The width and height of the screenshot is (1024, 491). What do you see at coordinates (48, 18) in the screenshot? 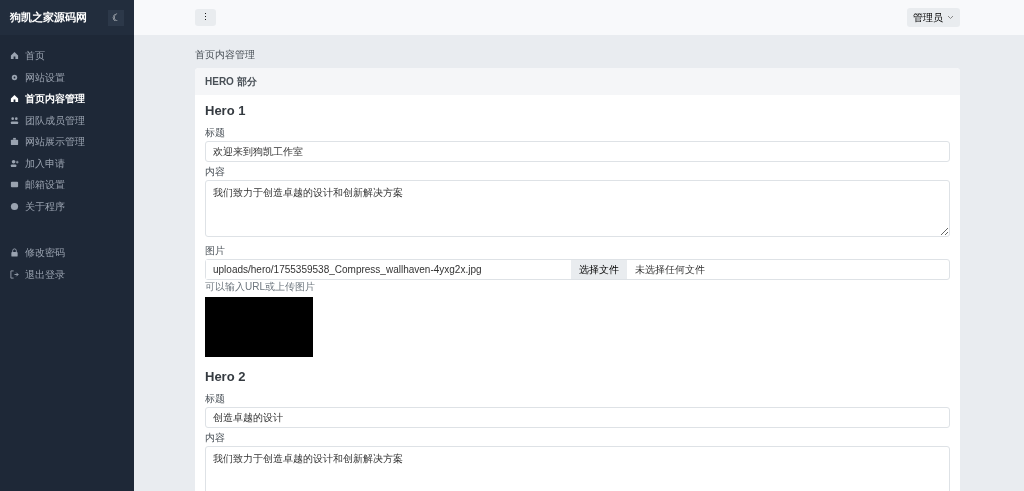
I see `brand-title: 狗凯之家源码网` at bounding box center [48, 18].